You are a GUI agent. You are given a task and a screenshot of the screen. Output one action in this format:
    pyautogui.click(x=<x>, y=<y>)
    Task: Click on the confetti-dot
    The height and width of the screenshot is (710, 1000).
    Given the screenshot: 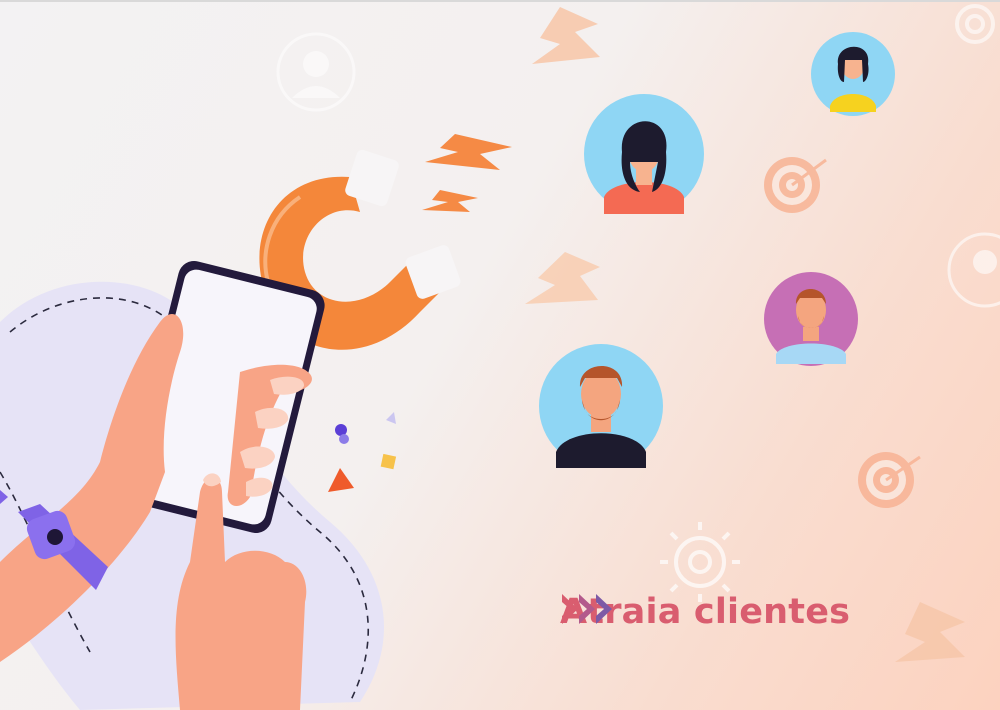 What is the action you would take?
    pyautogui.click(x=344, y=439)
    